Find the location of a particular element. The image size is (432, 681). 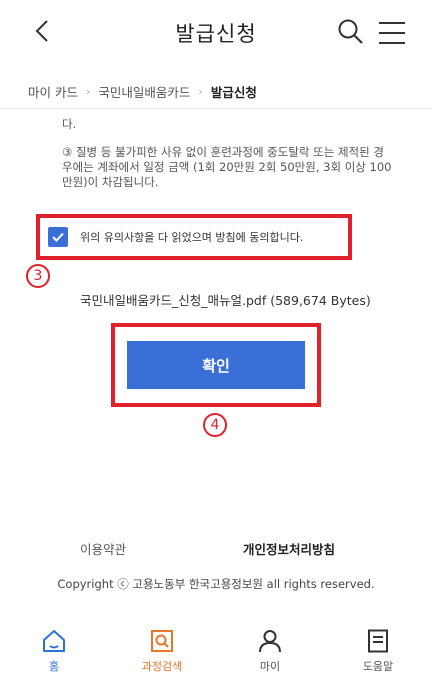

app-header: 발급신청 is located at coordinates (216, 32).